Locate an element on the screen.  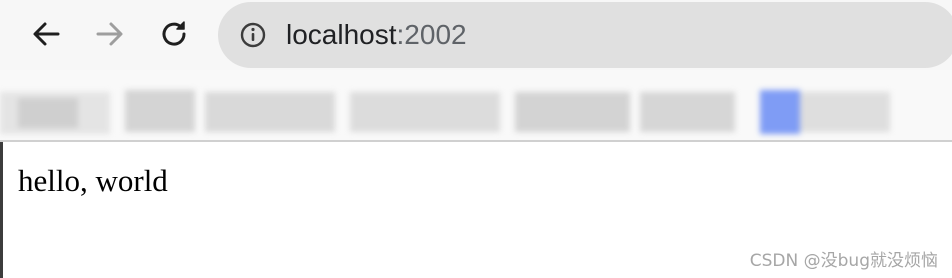
back-button is located at coordinates (46, 34).